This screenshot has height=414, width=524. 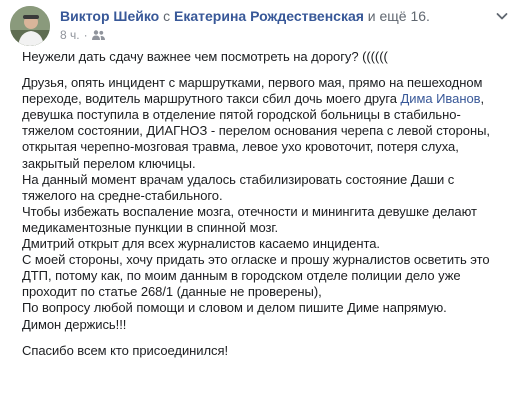 I want to click on tagged-person: Екатерина Рождественская, so click(x=269, y=16).